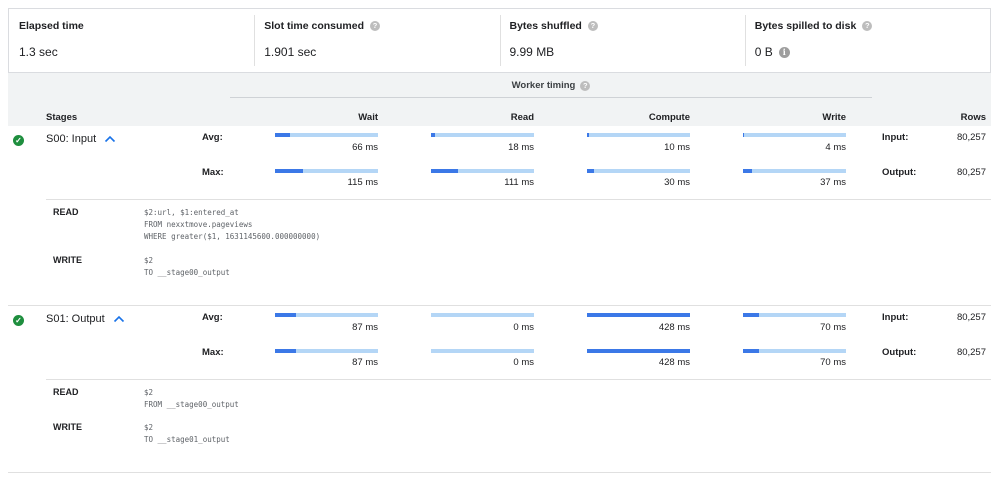 The height and width of the screenshot is (482, 999). I want to click on write-avg-bar, so click(794, 135).